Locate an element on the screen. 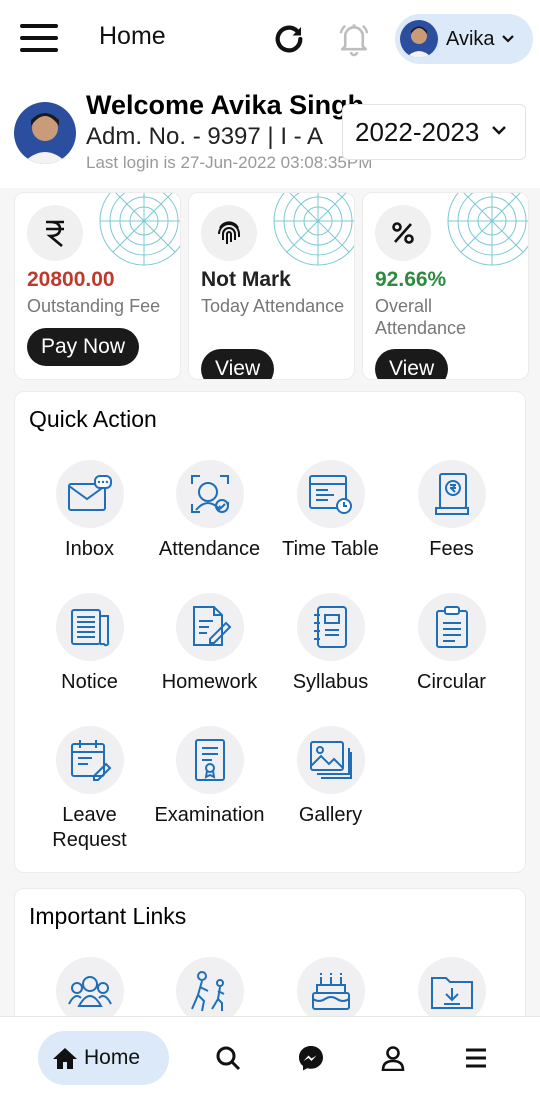  quick-action-label: Inbox is located at coordinates (89, 549).